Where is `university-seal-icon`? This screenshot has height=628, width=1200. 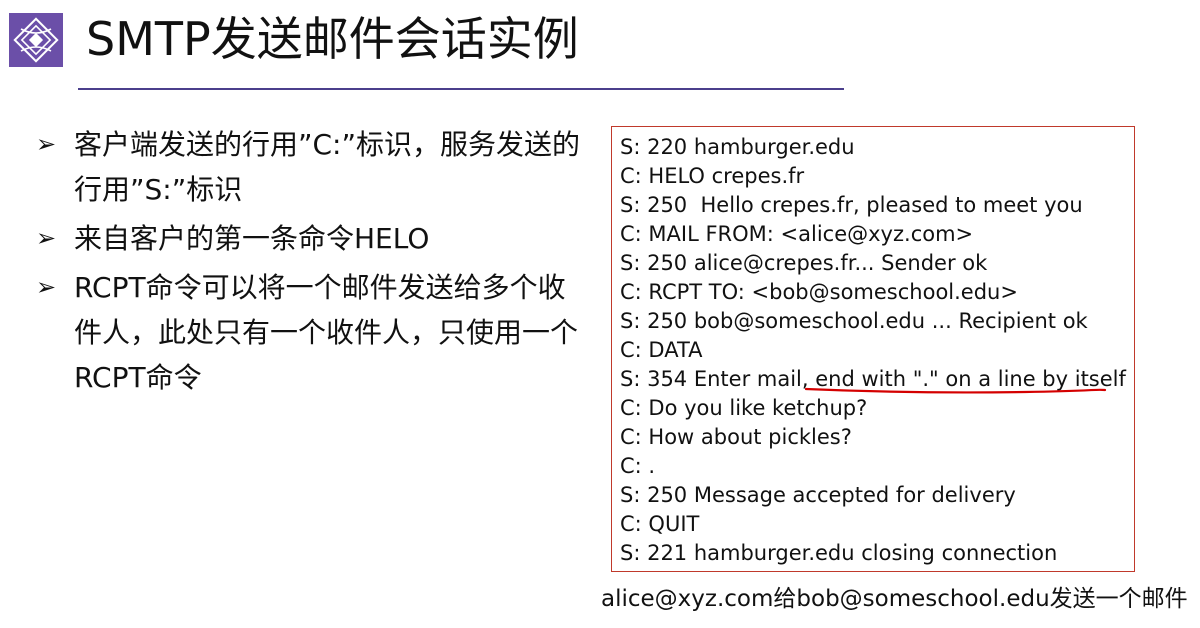
university-seal-icon is located at coordinates (36, 40).